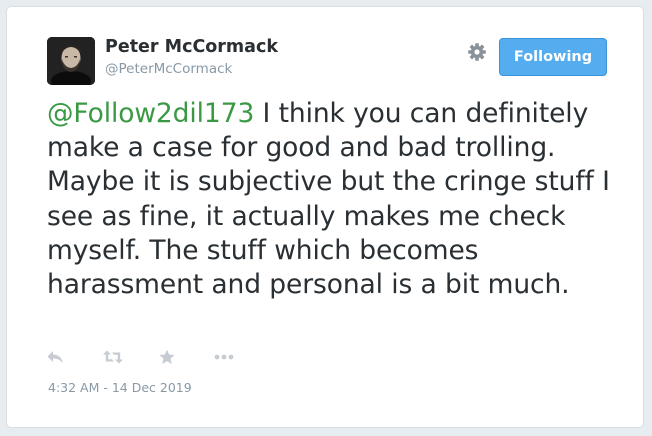  I want to click on retweet-icon, so click(113, 357).